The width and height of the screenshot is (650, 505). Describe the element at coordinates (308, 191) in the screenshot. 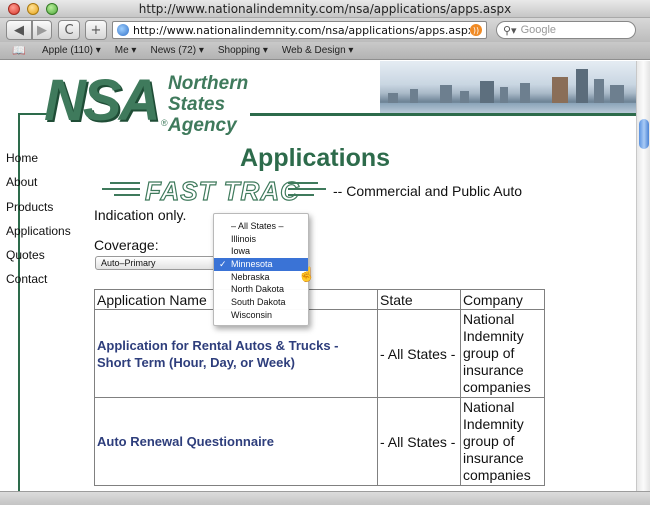

I see `speed-lines-right` at that location.